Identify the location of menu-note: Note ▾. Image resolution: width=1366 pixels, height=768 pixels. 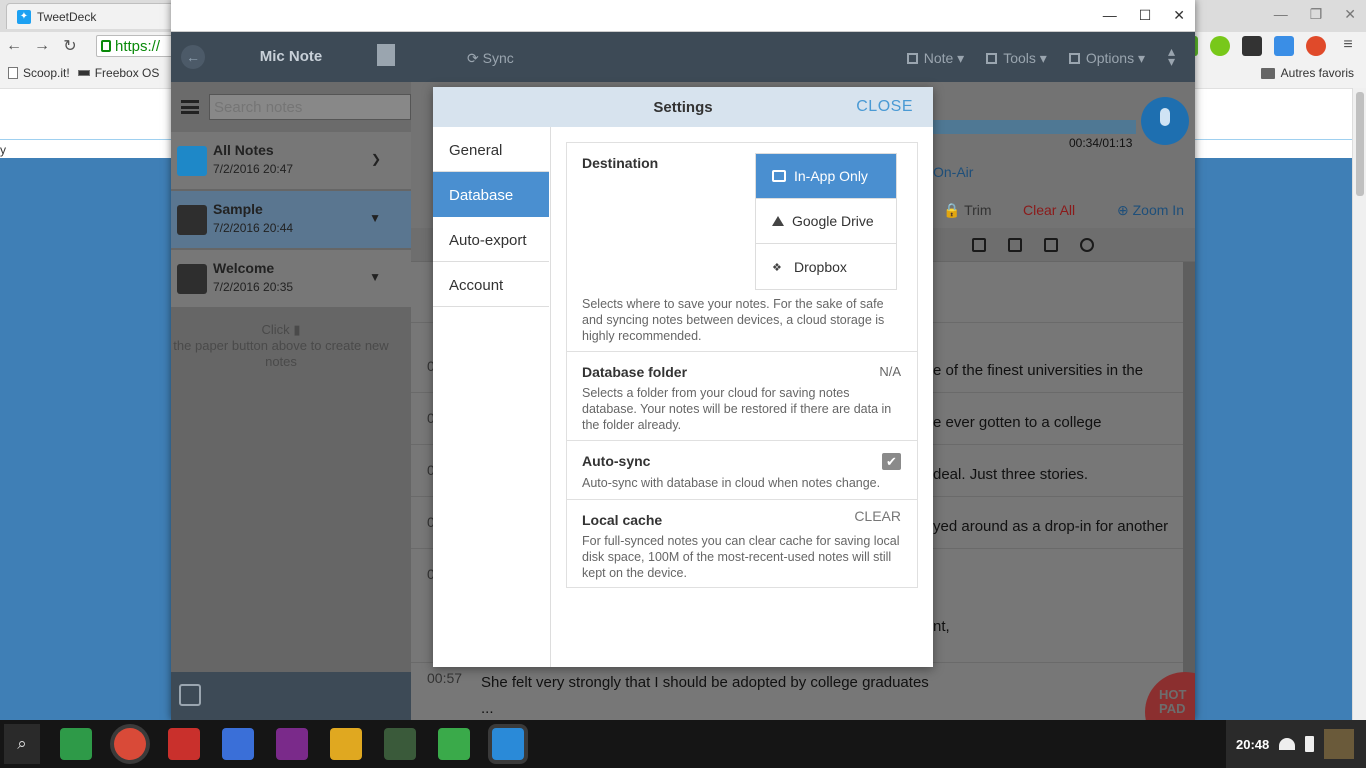
(935, 58).